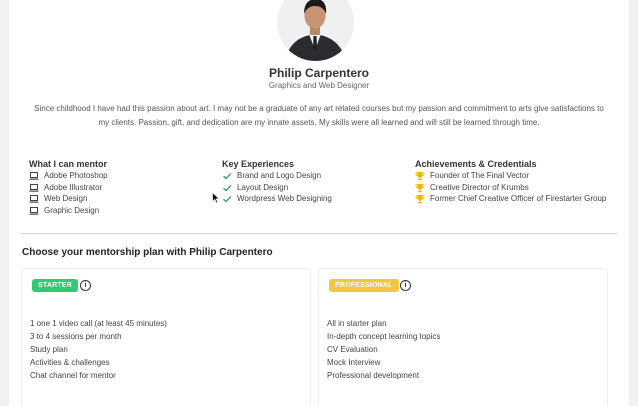  I want to click on avatar, so click(315, 30).